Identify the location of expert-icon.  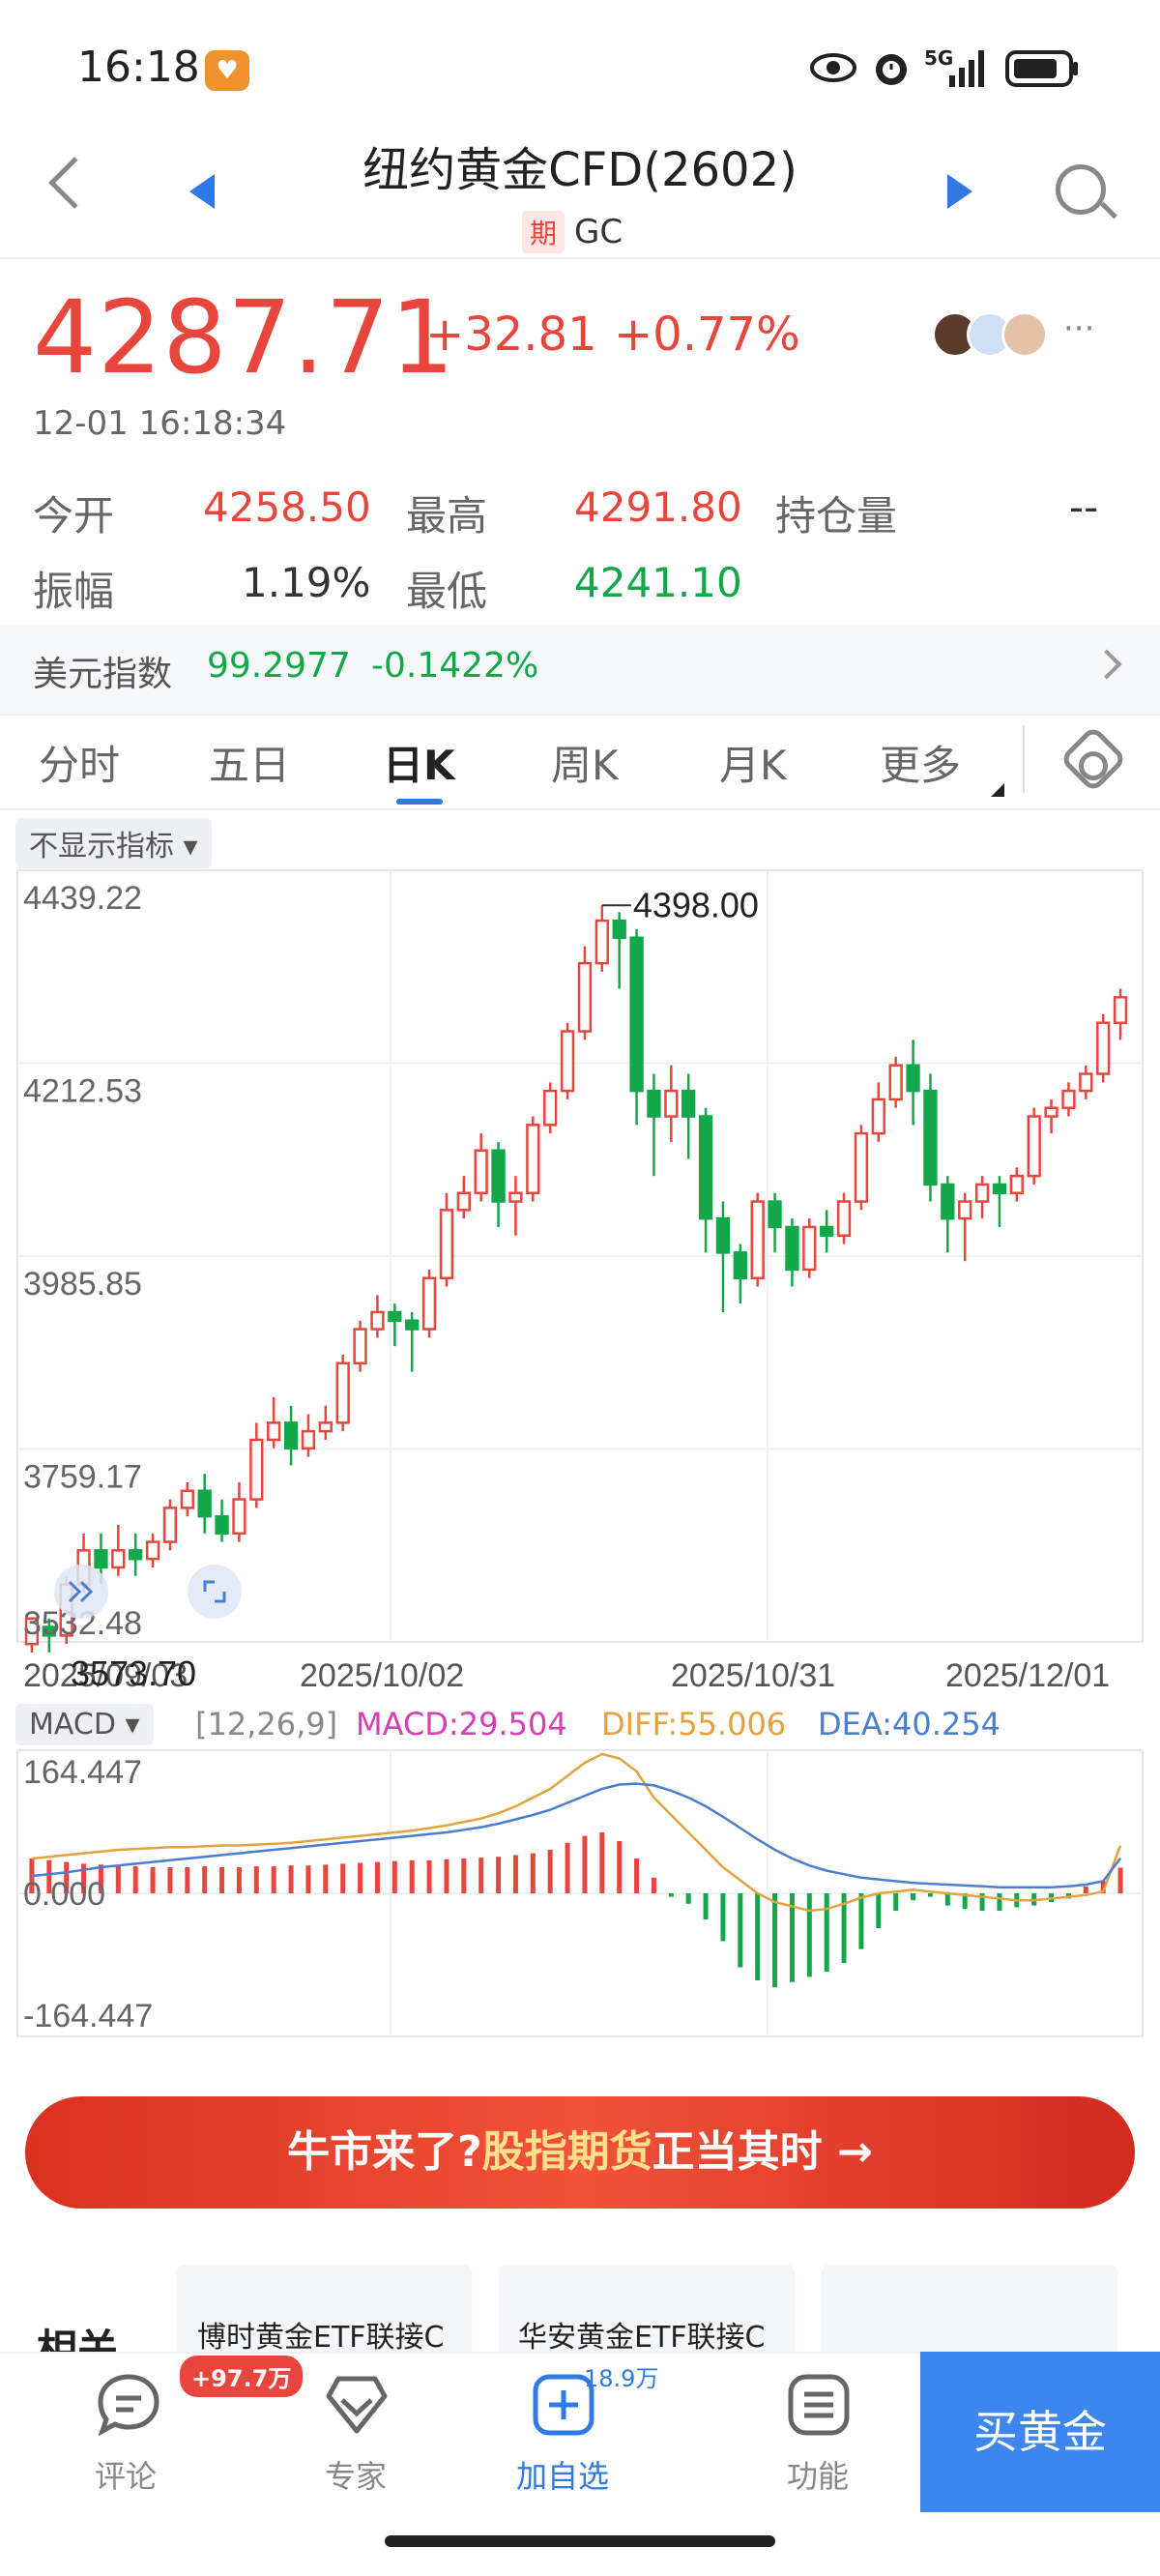
(357, 2405).